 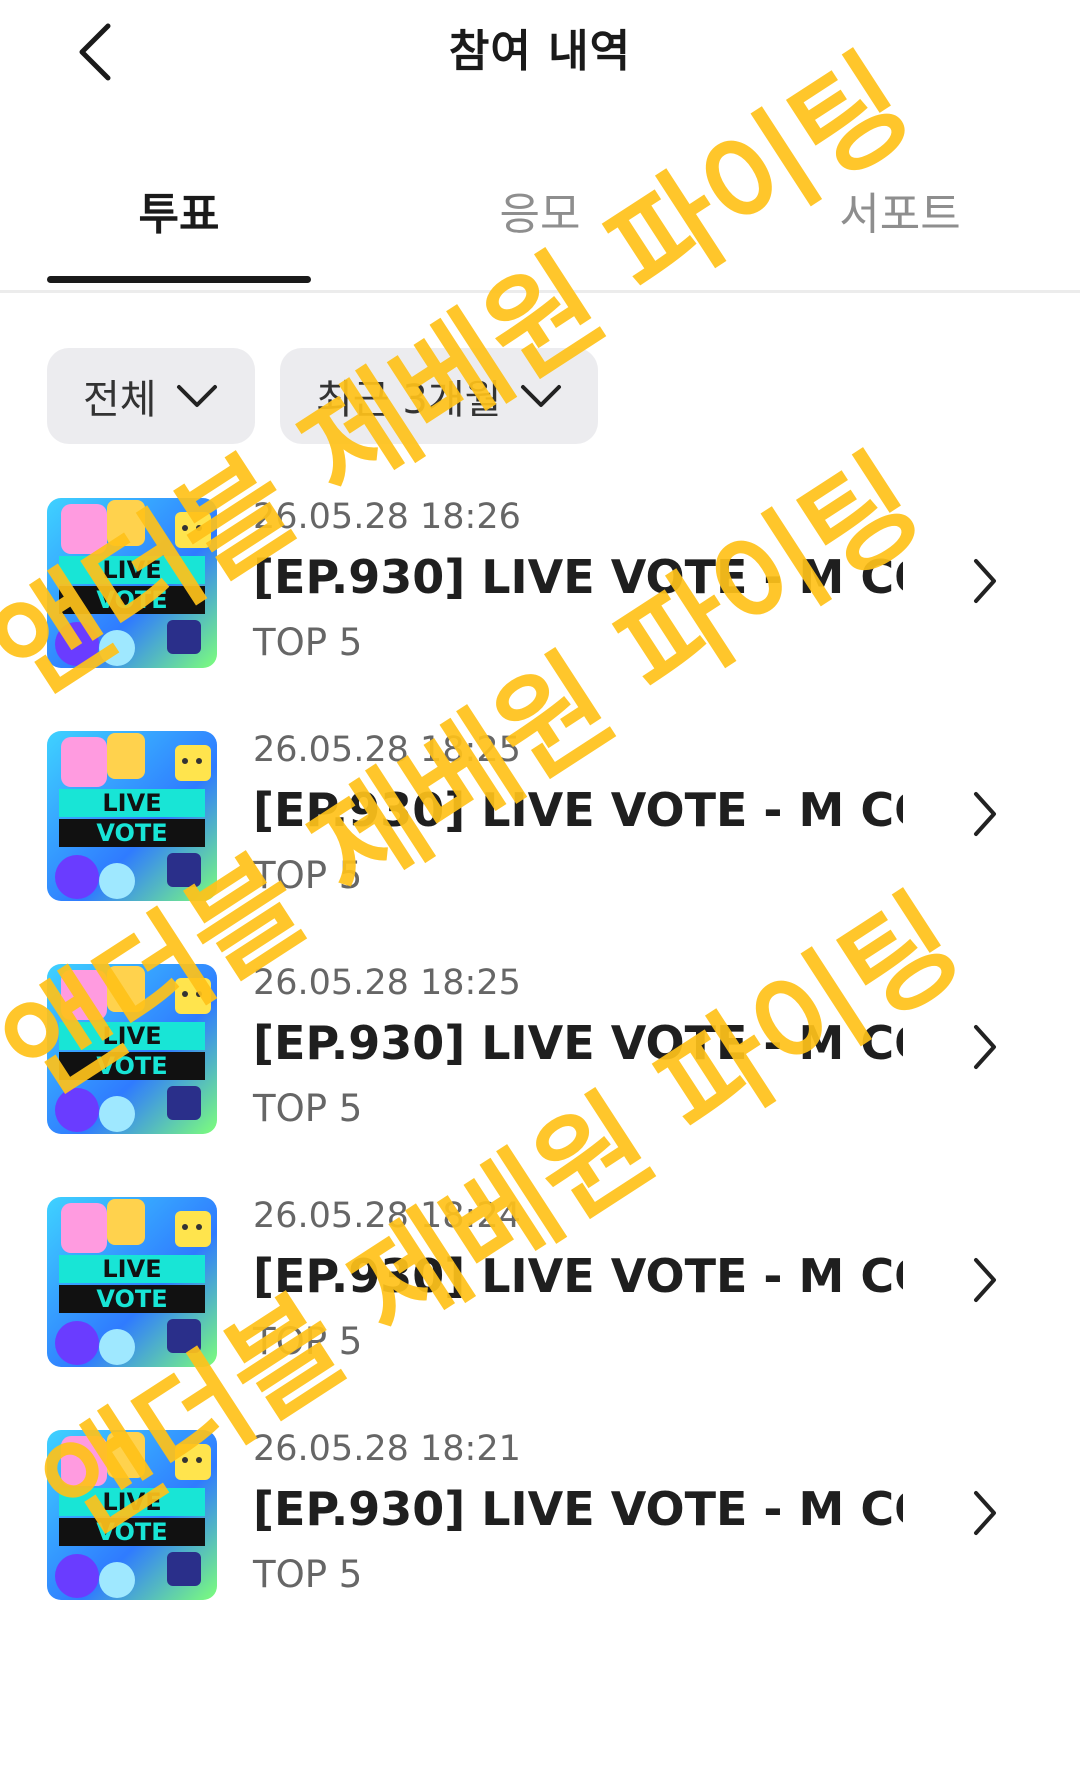 What do you see at coordinates (409, 400) in the screenshot?
I see `period-filter-label: 최근 3개월` at bounding box center [409, 400].